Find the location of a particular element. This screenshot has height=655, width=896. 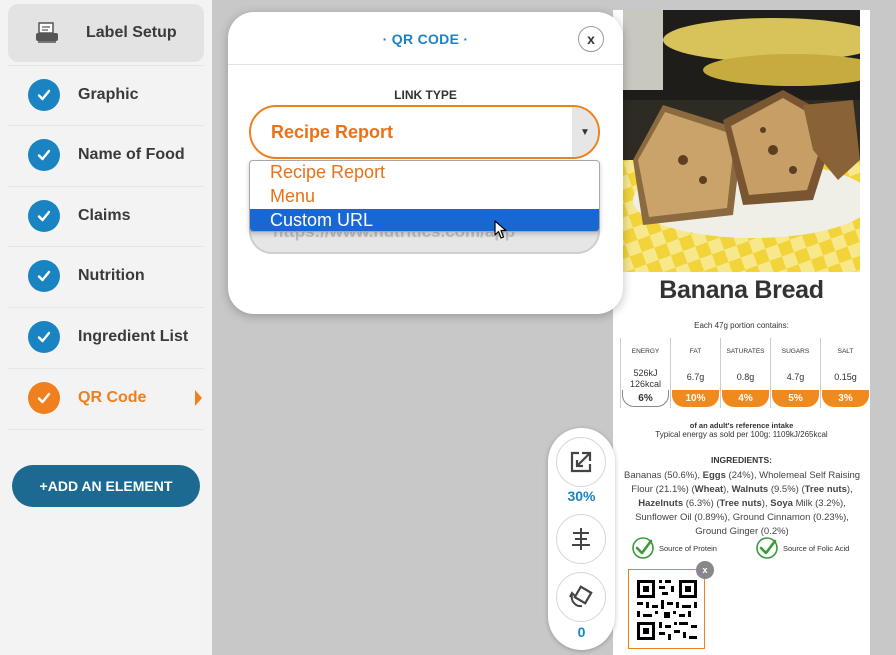

qr-code-icon is located at coordinates (667, 610).